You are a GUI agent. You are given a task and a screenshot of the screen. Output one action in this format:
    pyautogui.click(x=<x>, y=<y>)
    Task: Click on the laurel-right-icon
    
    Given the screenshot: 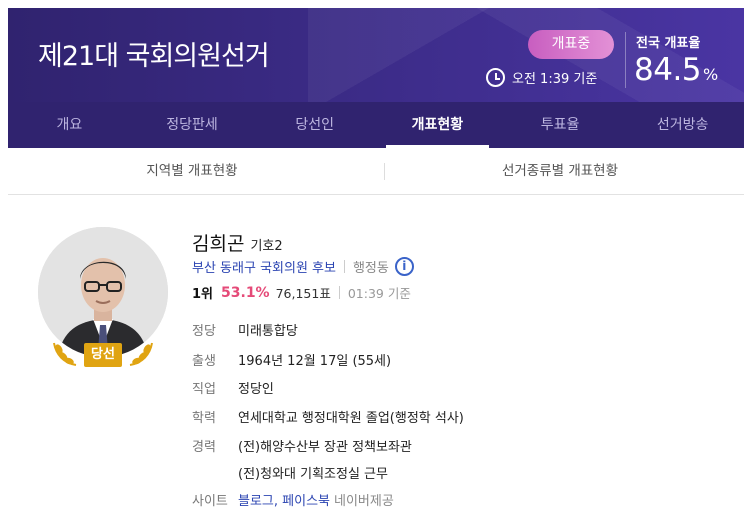 What is the action you would take?
    pyautogui.click(x=141, y=354)
    